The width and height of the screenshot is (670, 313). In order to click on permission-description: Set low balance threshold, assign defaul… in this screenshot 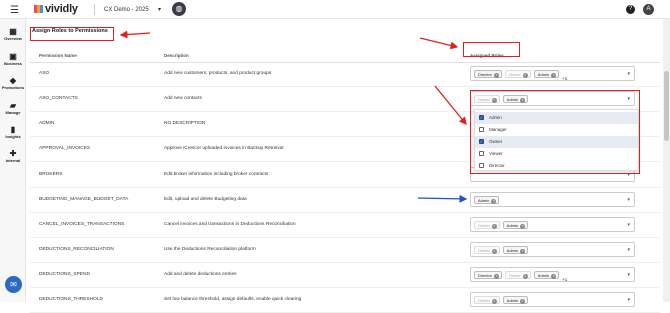, I will do `click(233, 299)`.